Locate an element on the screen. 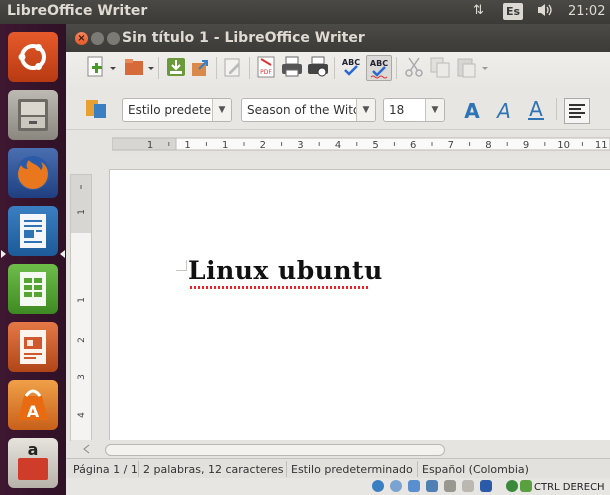 Image resolution: width=610 pixels, height=495 pixels. launcher-item-dash is located at coordinates (33, 57).